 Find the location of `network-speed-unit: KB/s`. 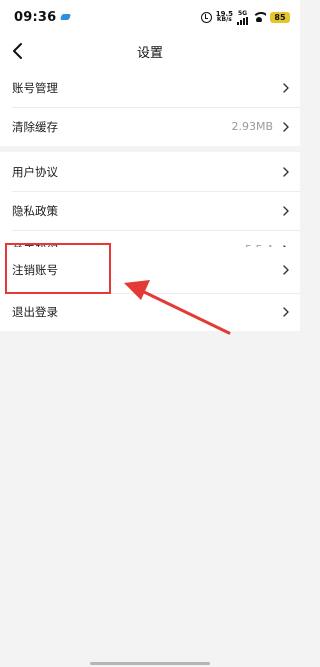

network-speed-unit: KB/s is located at coordinates (224, 19).